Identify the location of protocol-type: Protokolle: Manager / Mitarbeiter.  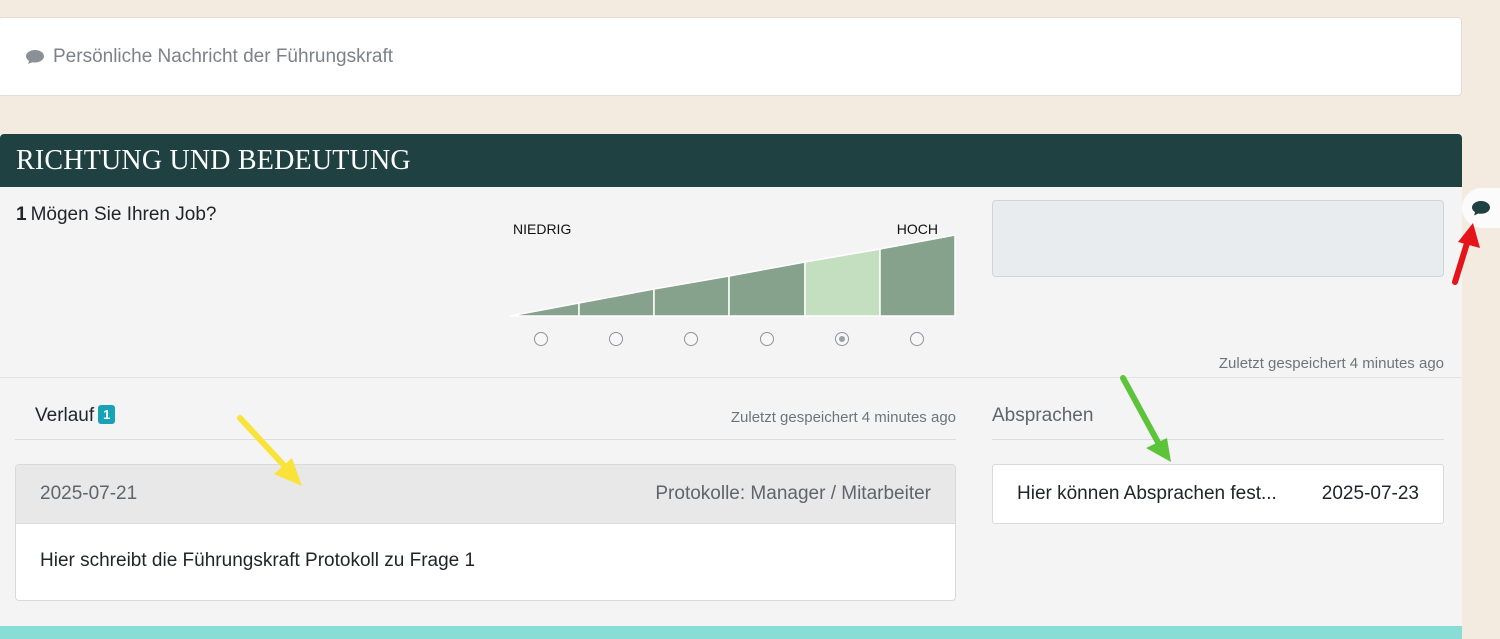
(793, 493).